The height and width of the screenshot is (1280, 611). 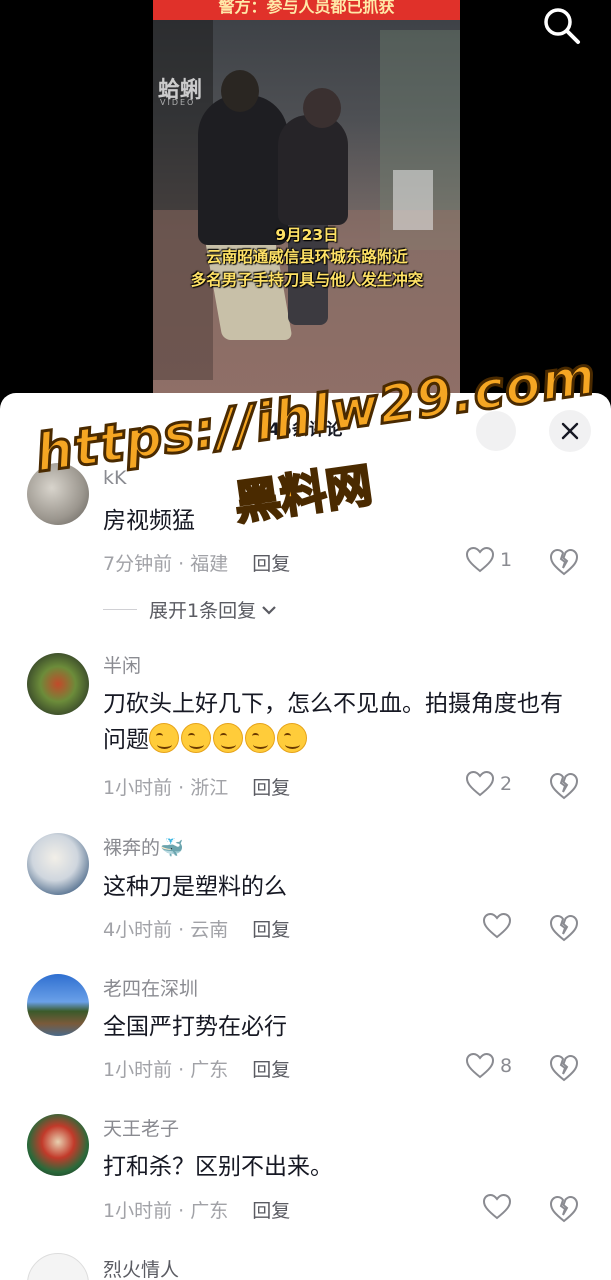 I want to click on like-button: 1, so click(x=489, y=560).